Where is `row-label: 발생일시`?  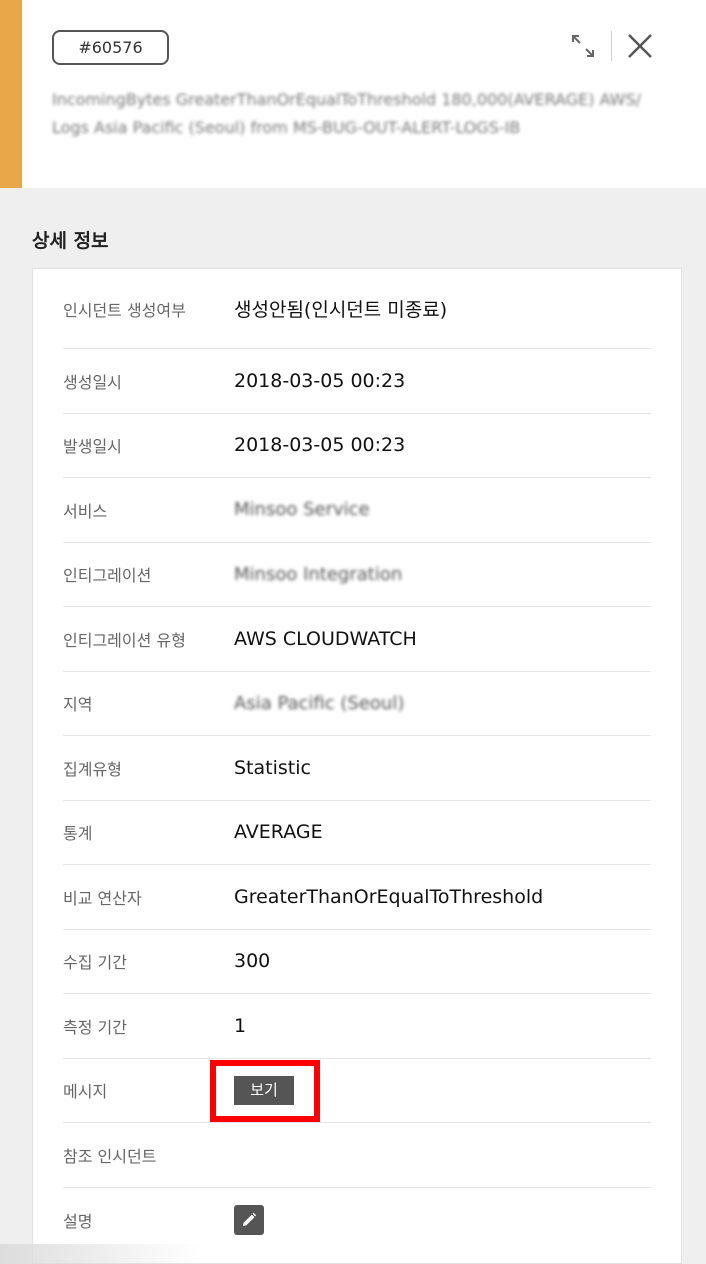
row-label: 발생일시 is located at coordinates (92, 447).